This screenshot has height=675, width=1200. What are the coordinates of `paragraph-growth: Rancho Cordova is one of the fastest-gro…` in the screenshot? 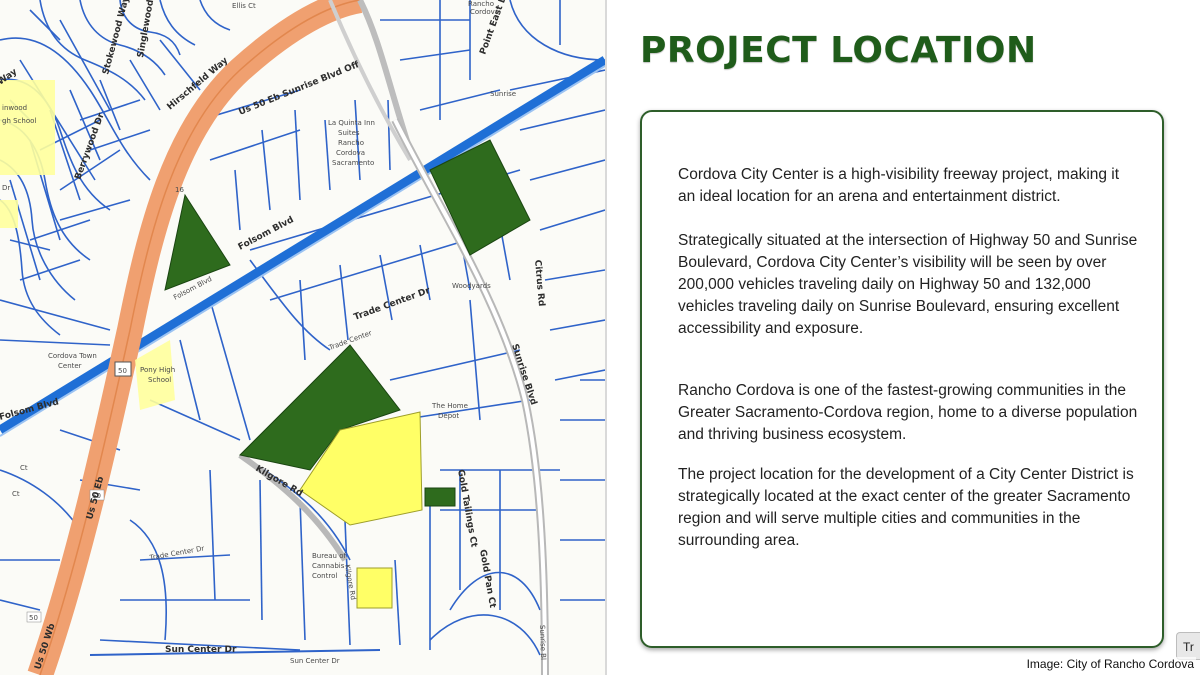 It's located at (908, 412).